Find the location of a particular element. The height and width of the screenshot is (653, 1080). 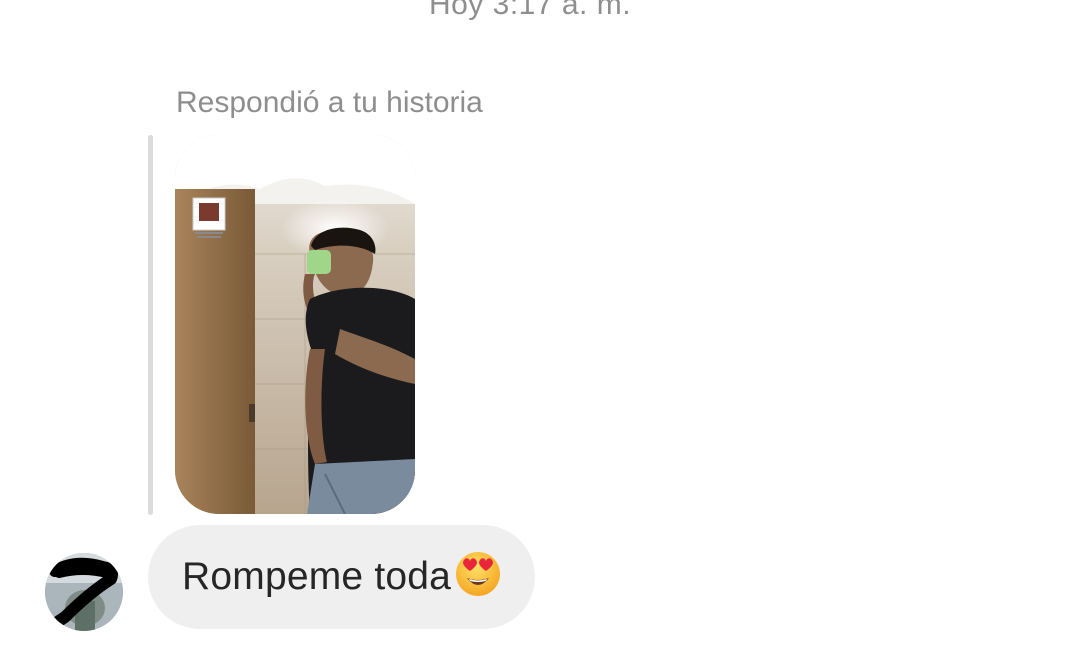

message-text: Rompeme toda is located at coordinates (317, 576).